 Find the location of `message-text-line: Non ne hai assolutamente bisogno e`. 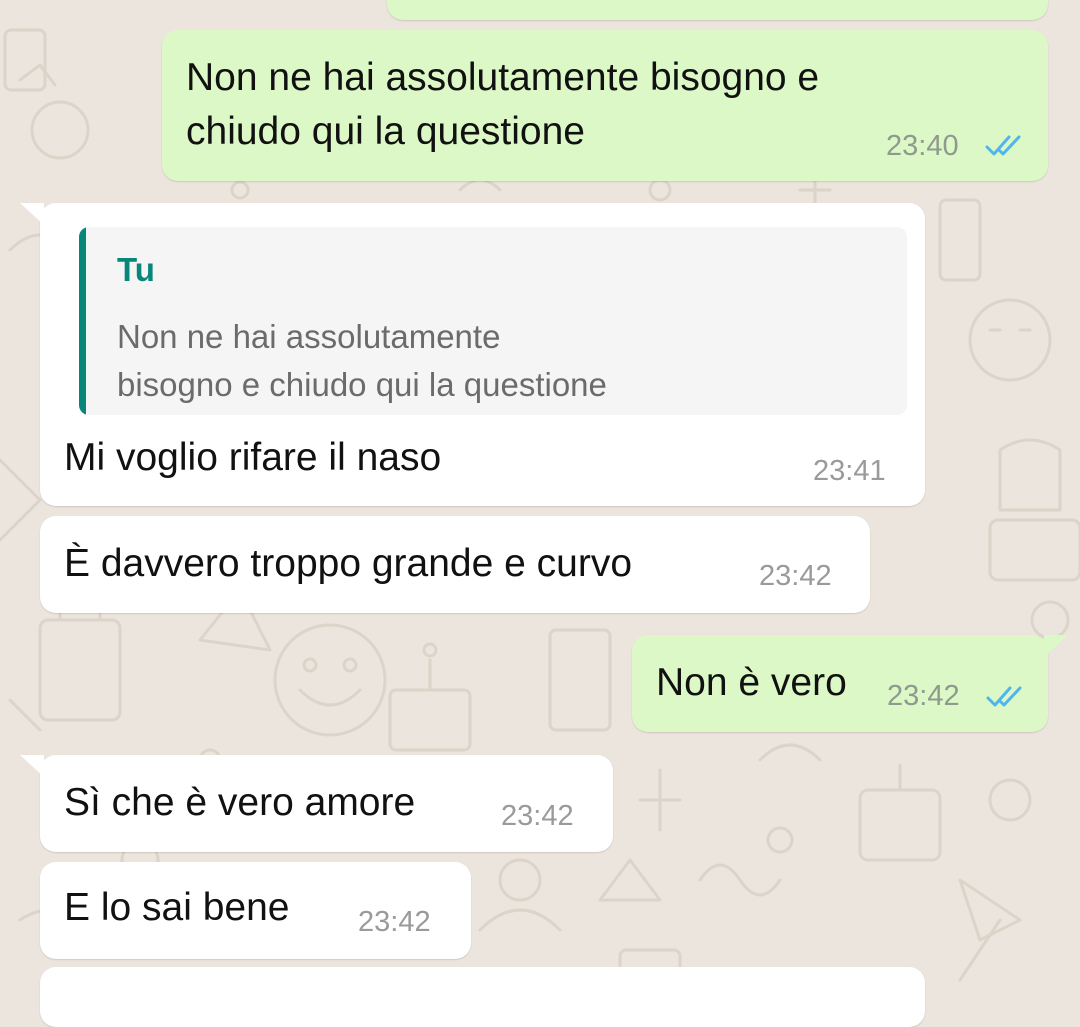

message-text-line: Non ne hai assolutamente bisogno e is located at coordinates (503, 77).